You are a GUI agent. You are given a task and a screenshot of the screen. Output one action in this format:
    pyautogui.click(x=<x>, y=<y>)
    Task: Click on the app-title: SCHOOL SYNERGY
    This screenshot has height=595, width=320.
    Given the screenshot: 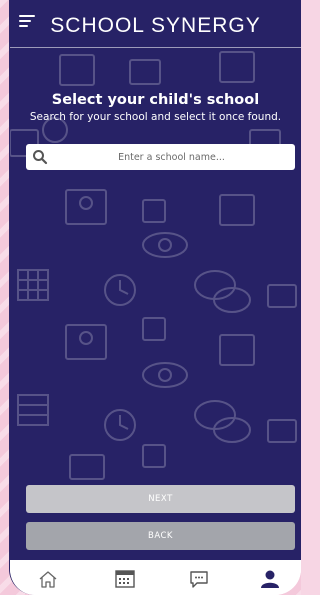 What is the action you would take?
    pyautogui.click(x=155, y=25)
    